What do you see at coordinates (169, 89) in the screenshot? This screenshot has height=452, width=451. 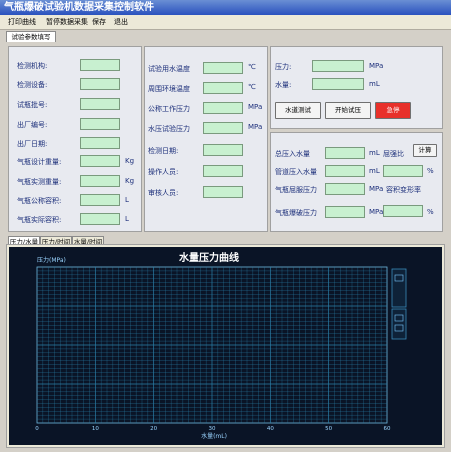 I see `label-ambient-temp: 周围环境温度` at bounding box center [169, 89].